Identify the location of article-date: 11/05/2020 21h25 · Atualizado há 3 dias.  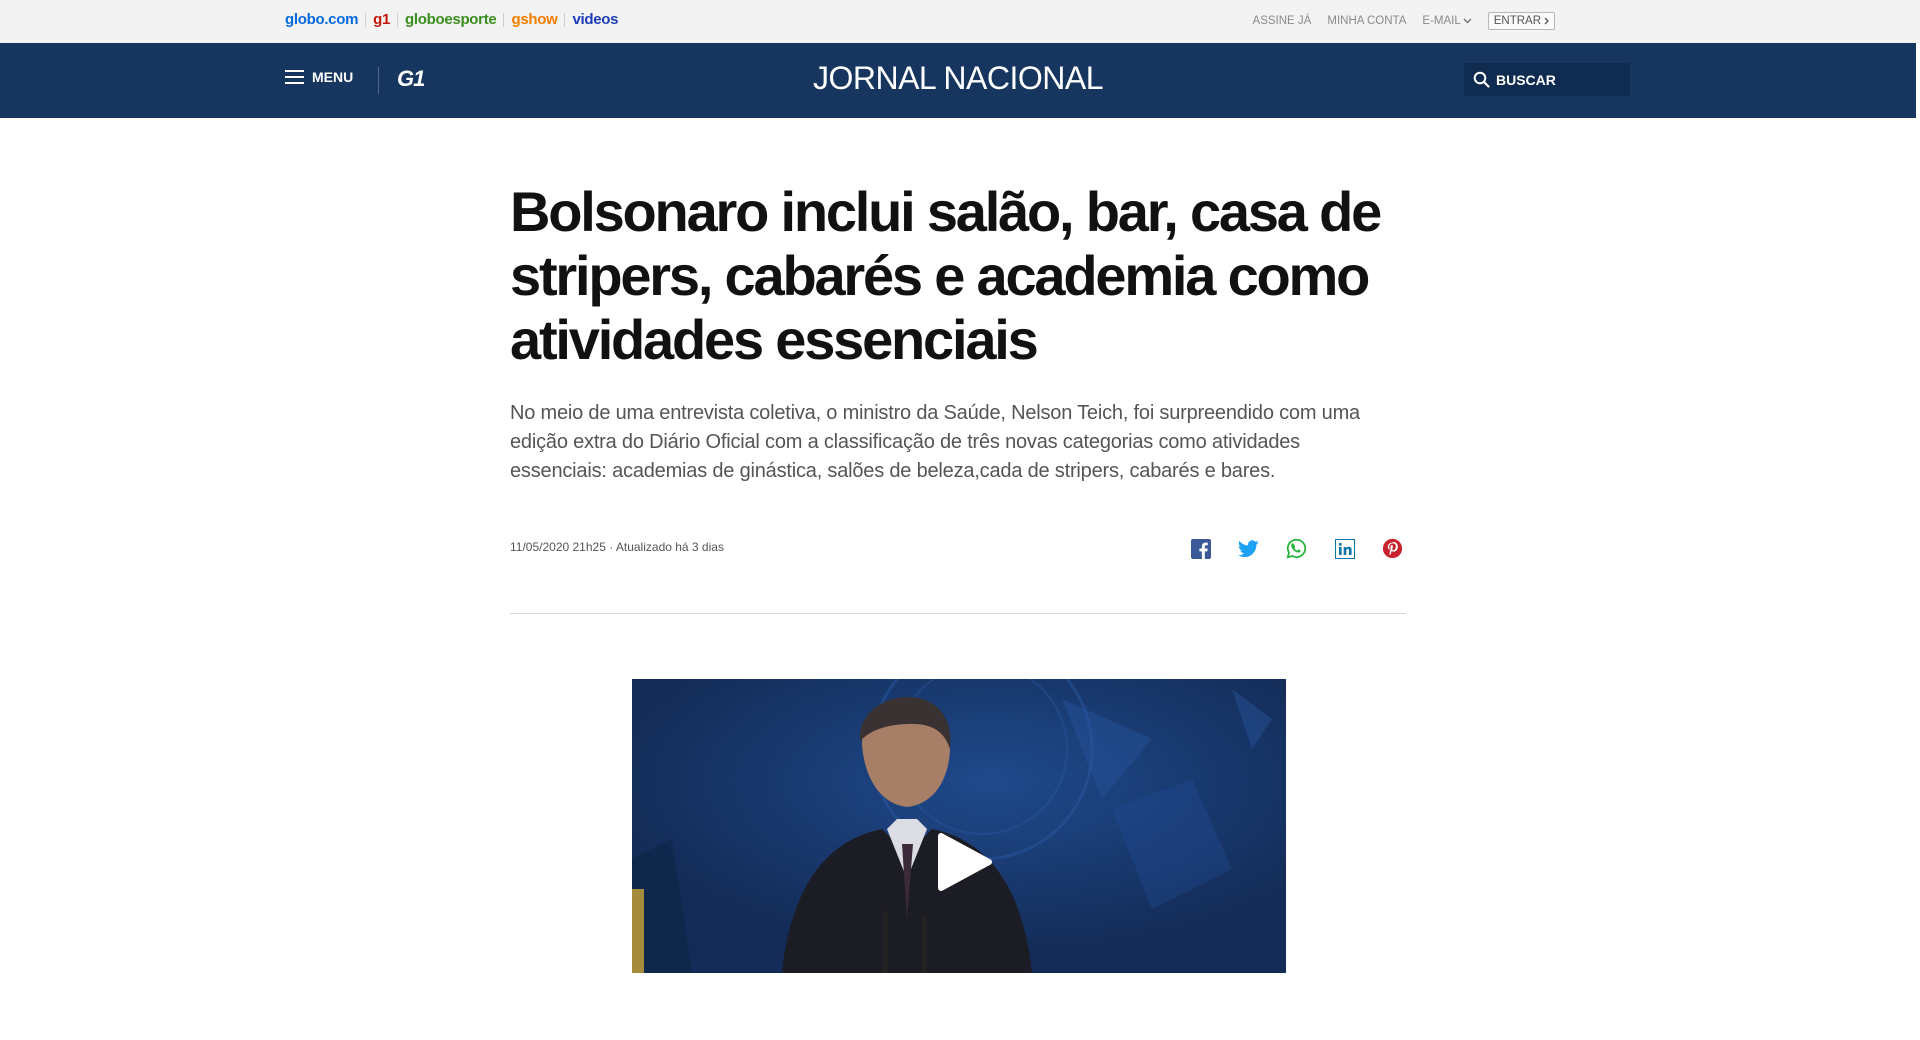
(617, 547).